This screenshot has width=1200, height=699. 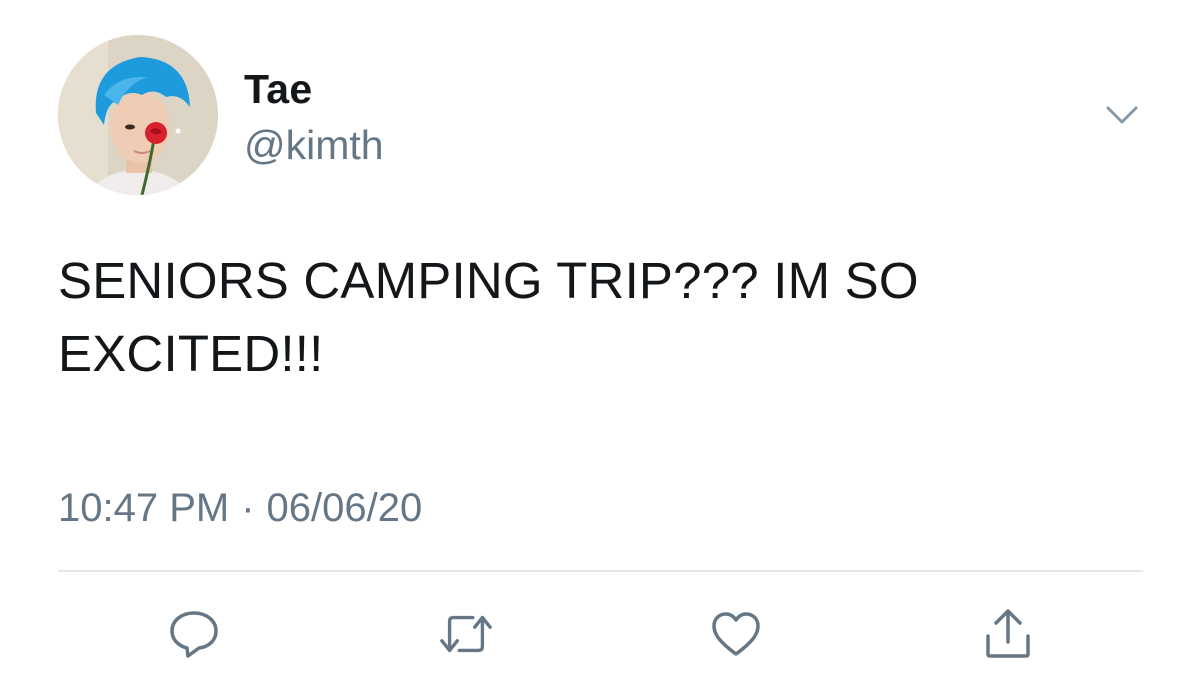 What do you see at coordinates (488, 317) in the screenshot?
I see `tweet-text: SENIORS CAMPING TRIP??? IM SO EXCITED!!!` at bounding box center [488, 317].